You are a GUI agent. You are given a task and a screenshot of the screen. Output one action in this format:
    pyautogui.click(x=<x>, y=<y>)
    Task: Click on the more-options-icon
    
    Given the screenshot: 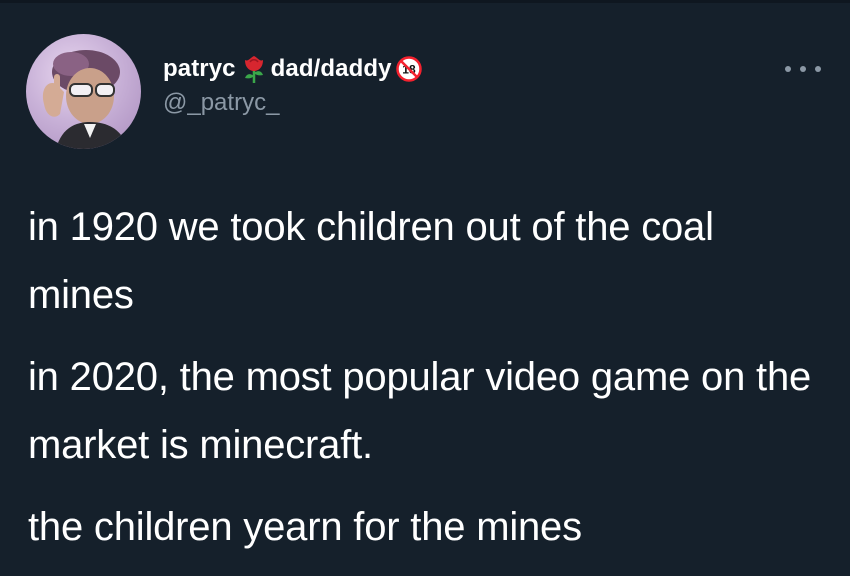 What is the action you would take?
    pyautogui.click(x=803, y=69)
    